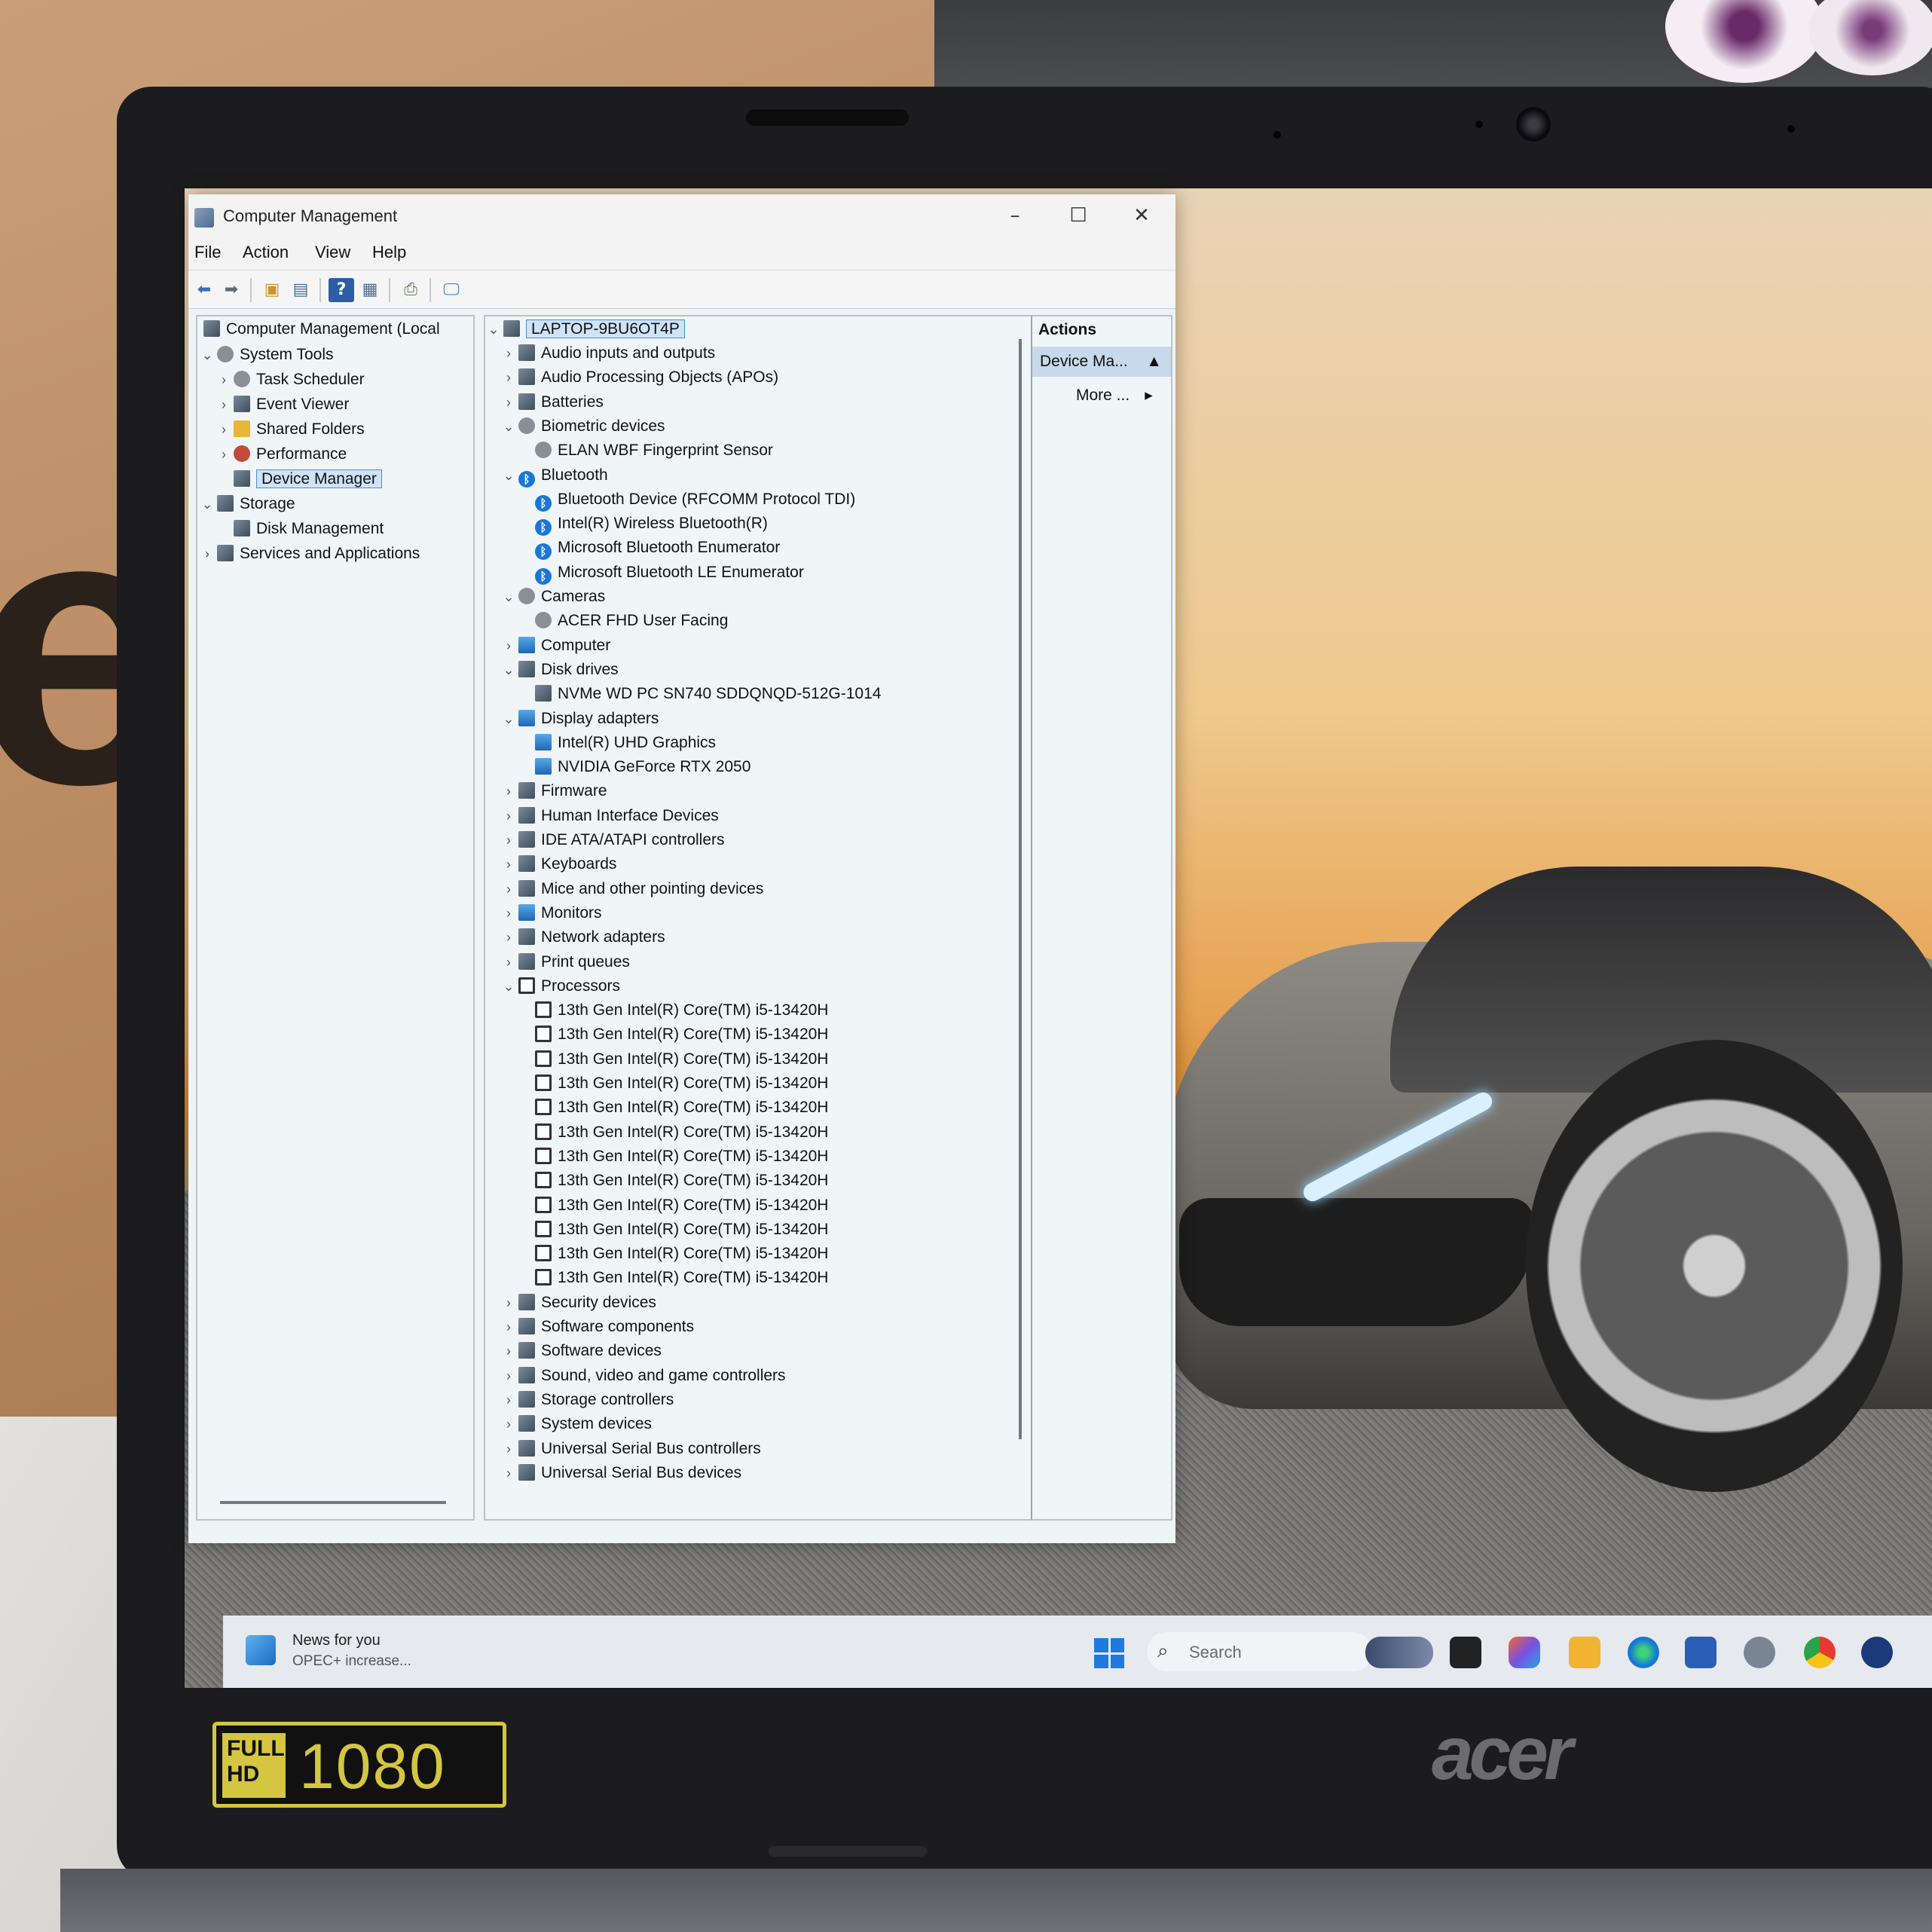 This screenshot has height=1932, width=1932. I want to click on windows-start-icon, so click(1109, 1653).